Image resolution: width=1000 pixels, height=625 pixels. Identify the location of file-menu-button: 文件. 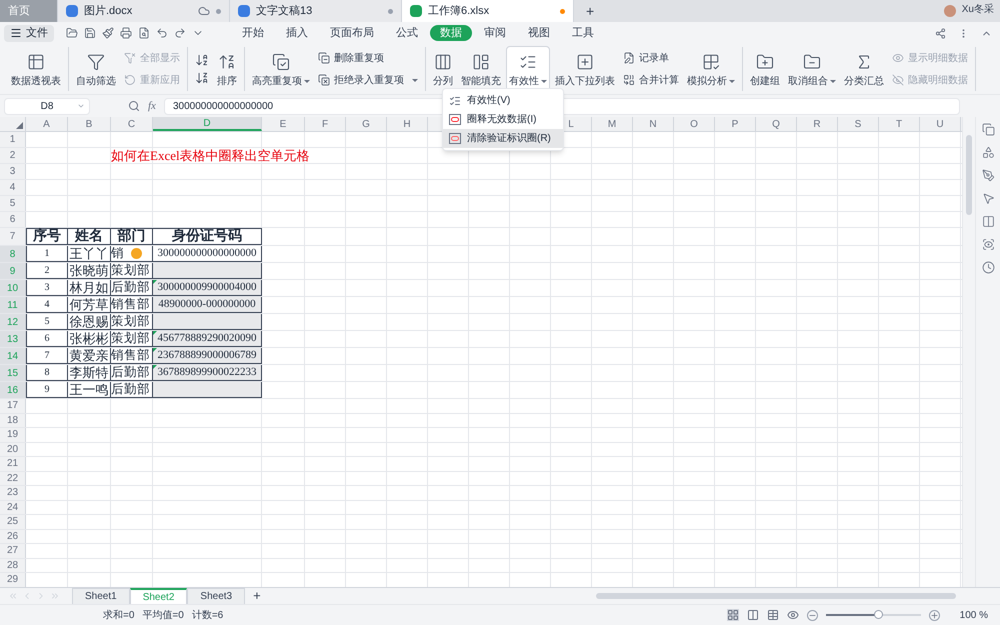
(29, 33).